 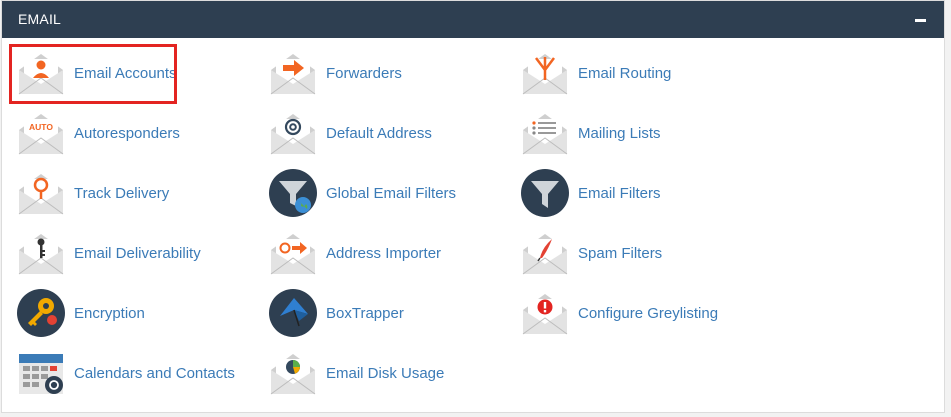 I want to click on email-disk-usage-link: Email Disk Usage, so click(x=356, y=373).